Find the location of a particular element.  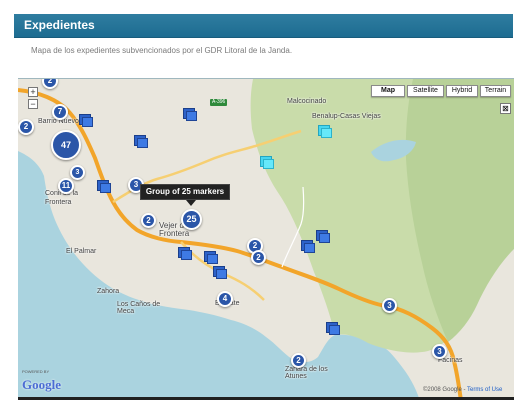

place-los-canos-de-meca: Los Caños de Meca is located at coordinates (139, 308).